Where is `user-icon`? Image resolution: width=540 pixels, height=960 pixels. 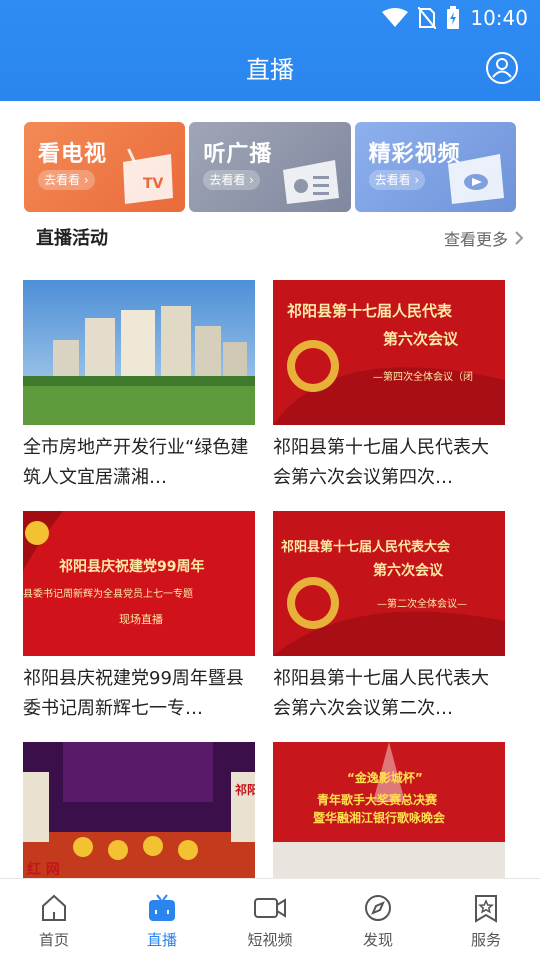 user-icon is located at coordinates (502, 68).